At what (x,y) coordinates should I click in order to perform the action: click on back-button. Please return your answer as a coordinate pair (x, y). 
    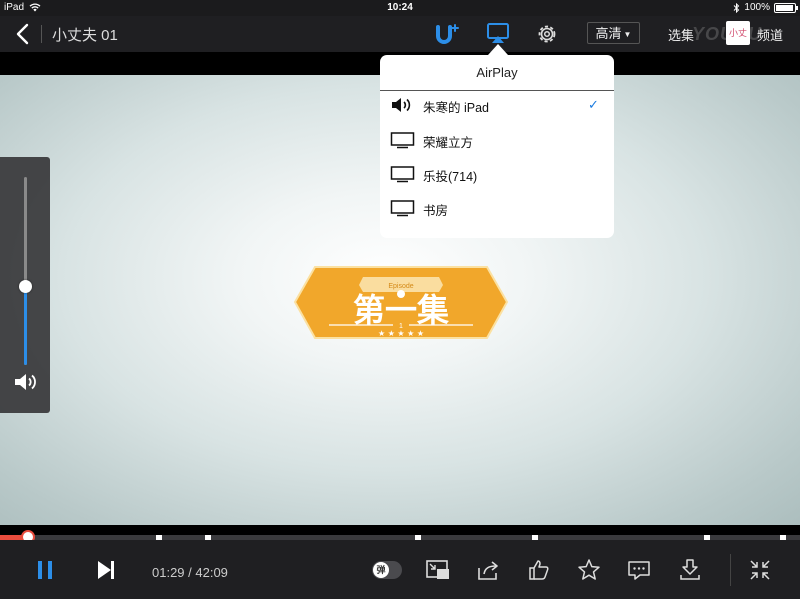
    Looking at the image, I should click on (23, 34).